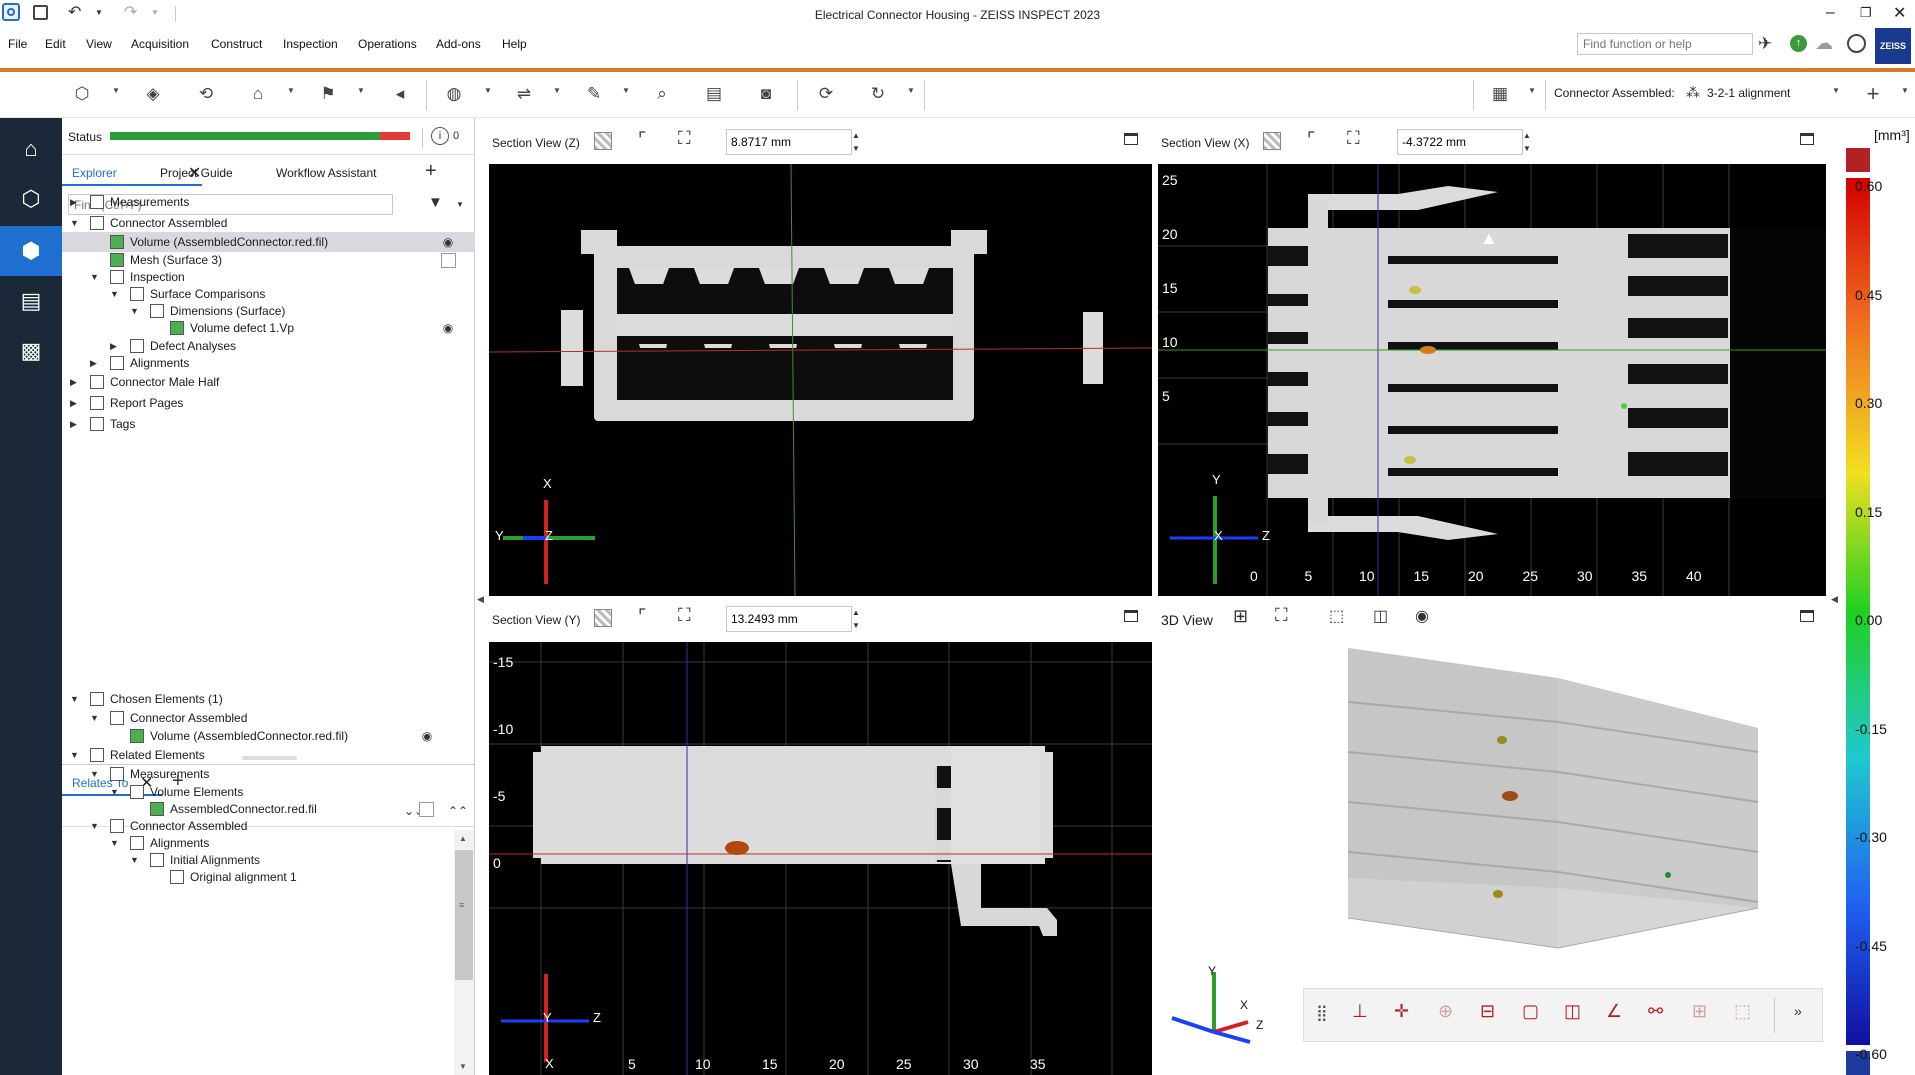  What do you see at coordinates (258, 94) in the screenshot?
I see `surface-select-icon: ⌂` at bounding box center [258, 94].